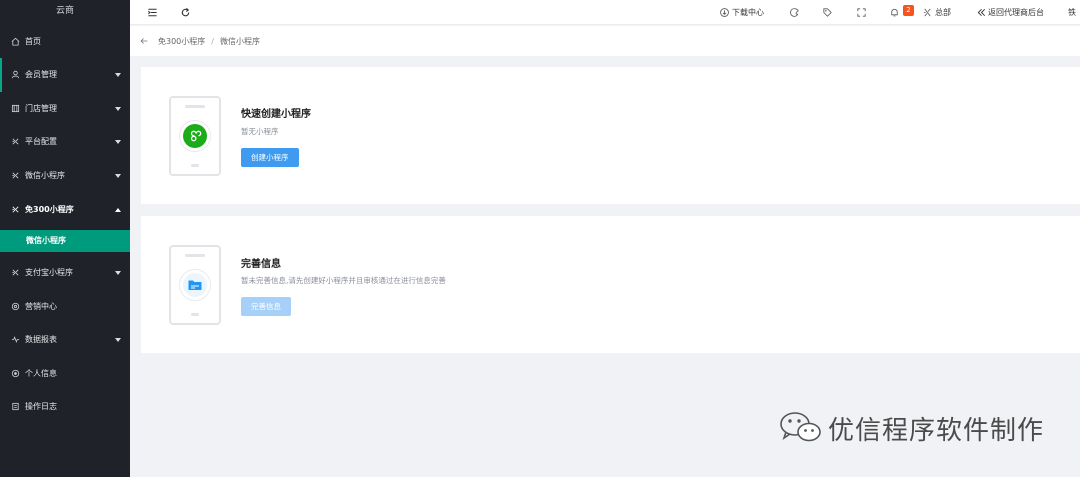 Image resolution: width=1080 pixels, height=477 pixels. What do you see at coordinates (605, 12) in the screenshot?
I see `top-bar: 下载中心 2 总部 返回代理商后台 铁` at bounding box center [605, 12].